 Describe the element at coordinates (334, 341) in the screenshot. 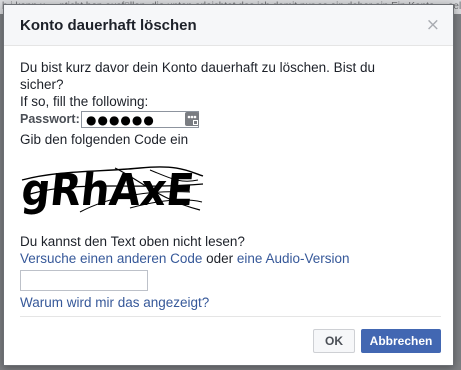

I see `ok-button: OK` at that location.